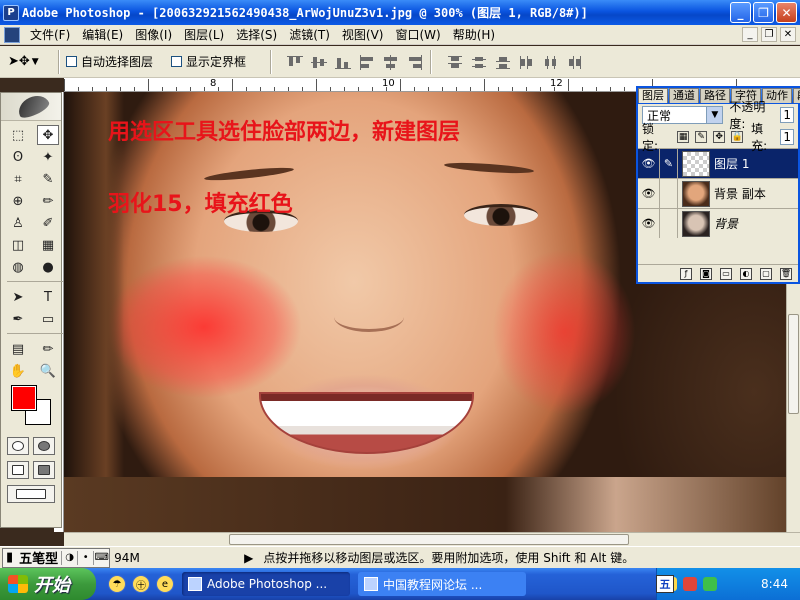  I want to click on tab-channels: 通道, so click(684, 95).